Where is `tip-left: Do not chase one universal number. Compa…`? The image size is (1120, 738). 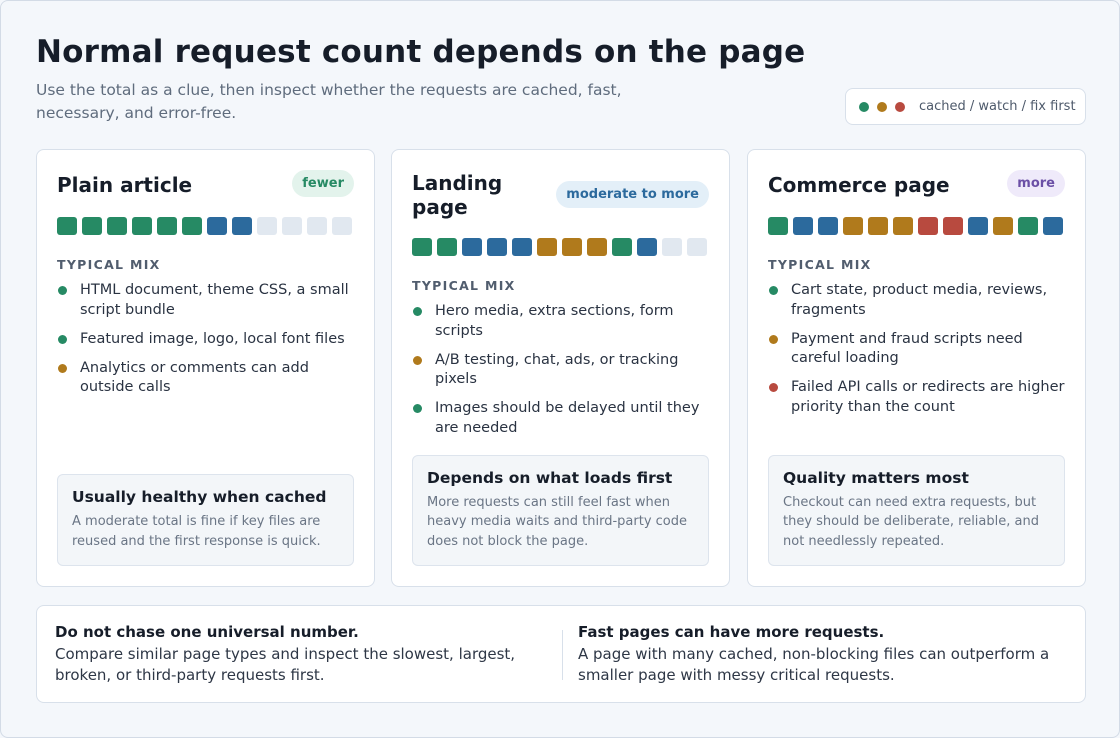
tip-left: Do not chase one universal number. Compa… is located at coordinates (300, 654).